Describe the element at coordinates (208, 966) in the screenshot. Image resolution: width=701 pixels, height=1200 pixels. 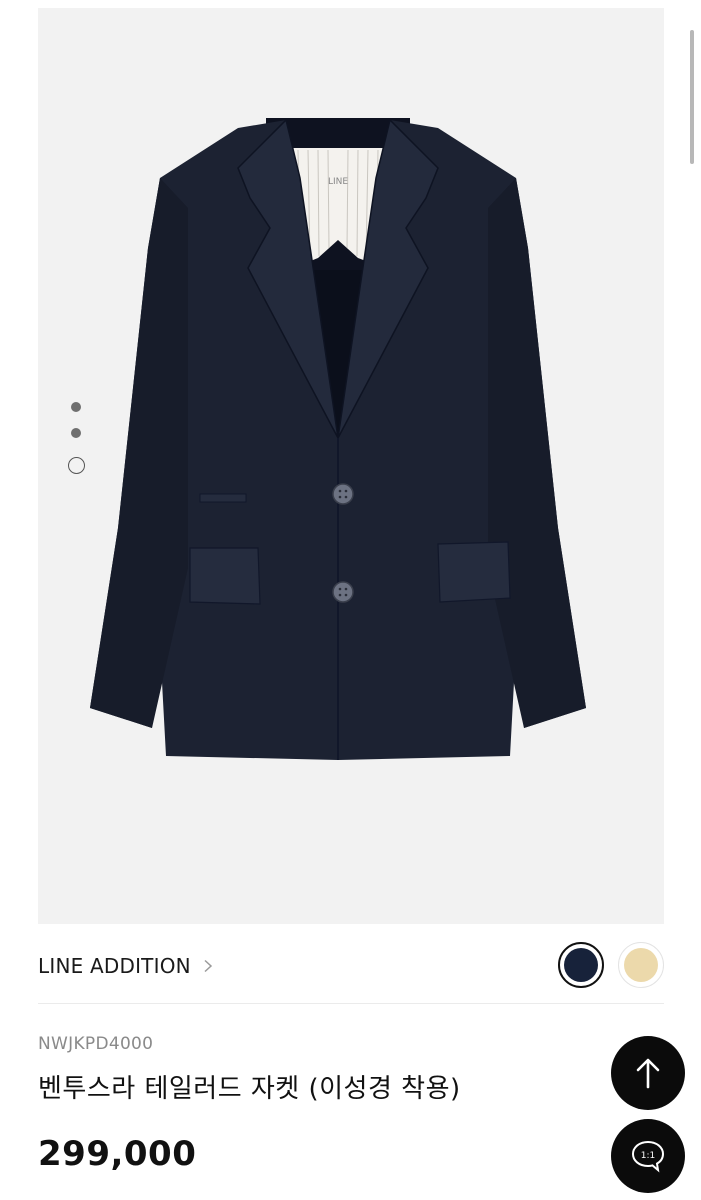
I see `chevron-right-icon` at that location.